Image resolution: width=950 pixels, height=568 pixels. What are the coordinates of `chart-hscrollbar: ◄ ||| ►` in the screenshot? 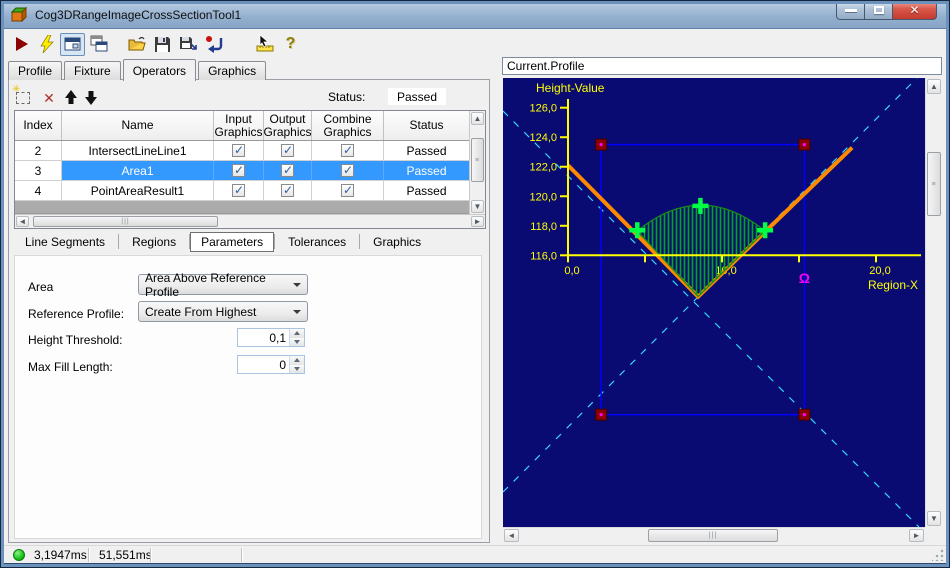 It's located at (714, 535).